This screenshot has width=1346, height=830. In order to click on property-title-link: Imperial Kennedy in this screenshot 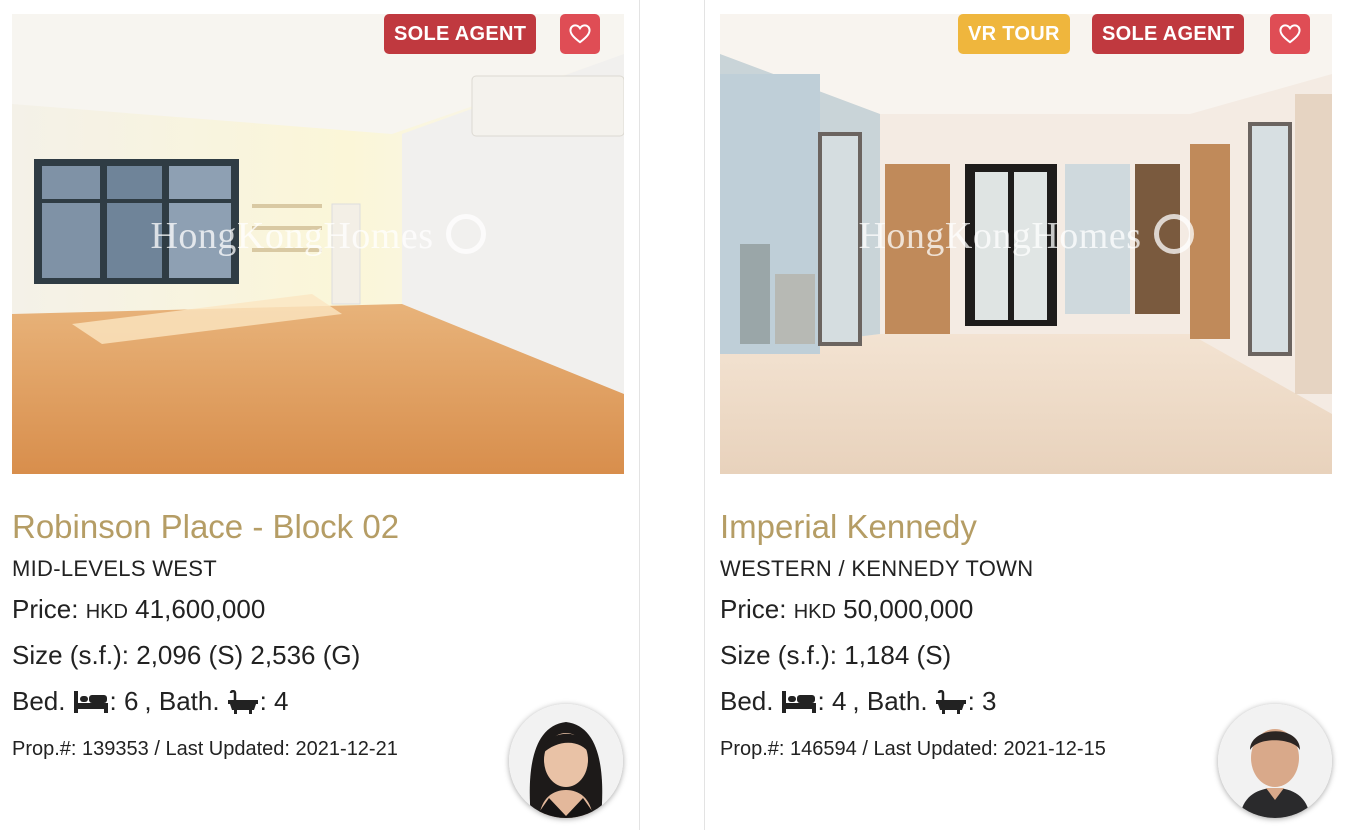, I will do `click(848, 527)`.